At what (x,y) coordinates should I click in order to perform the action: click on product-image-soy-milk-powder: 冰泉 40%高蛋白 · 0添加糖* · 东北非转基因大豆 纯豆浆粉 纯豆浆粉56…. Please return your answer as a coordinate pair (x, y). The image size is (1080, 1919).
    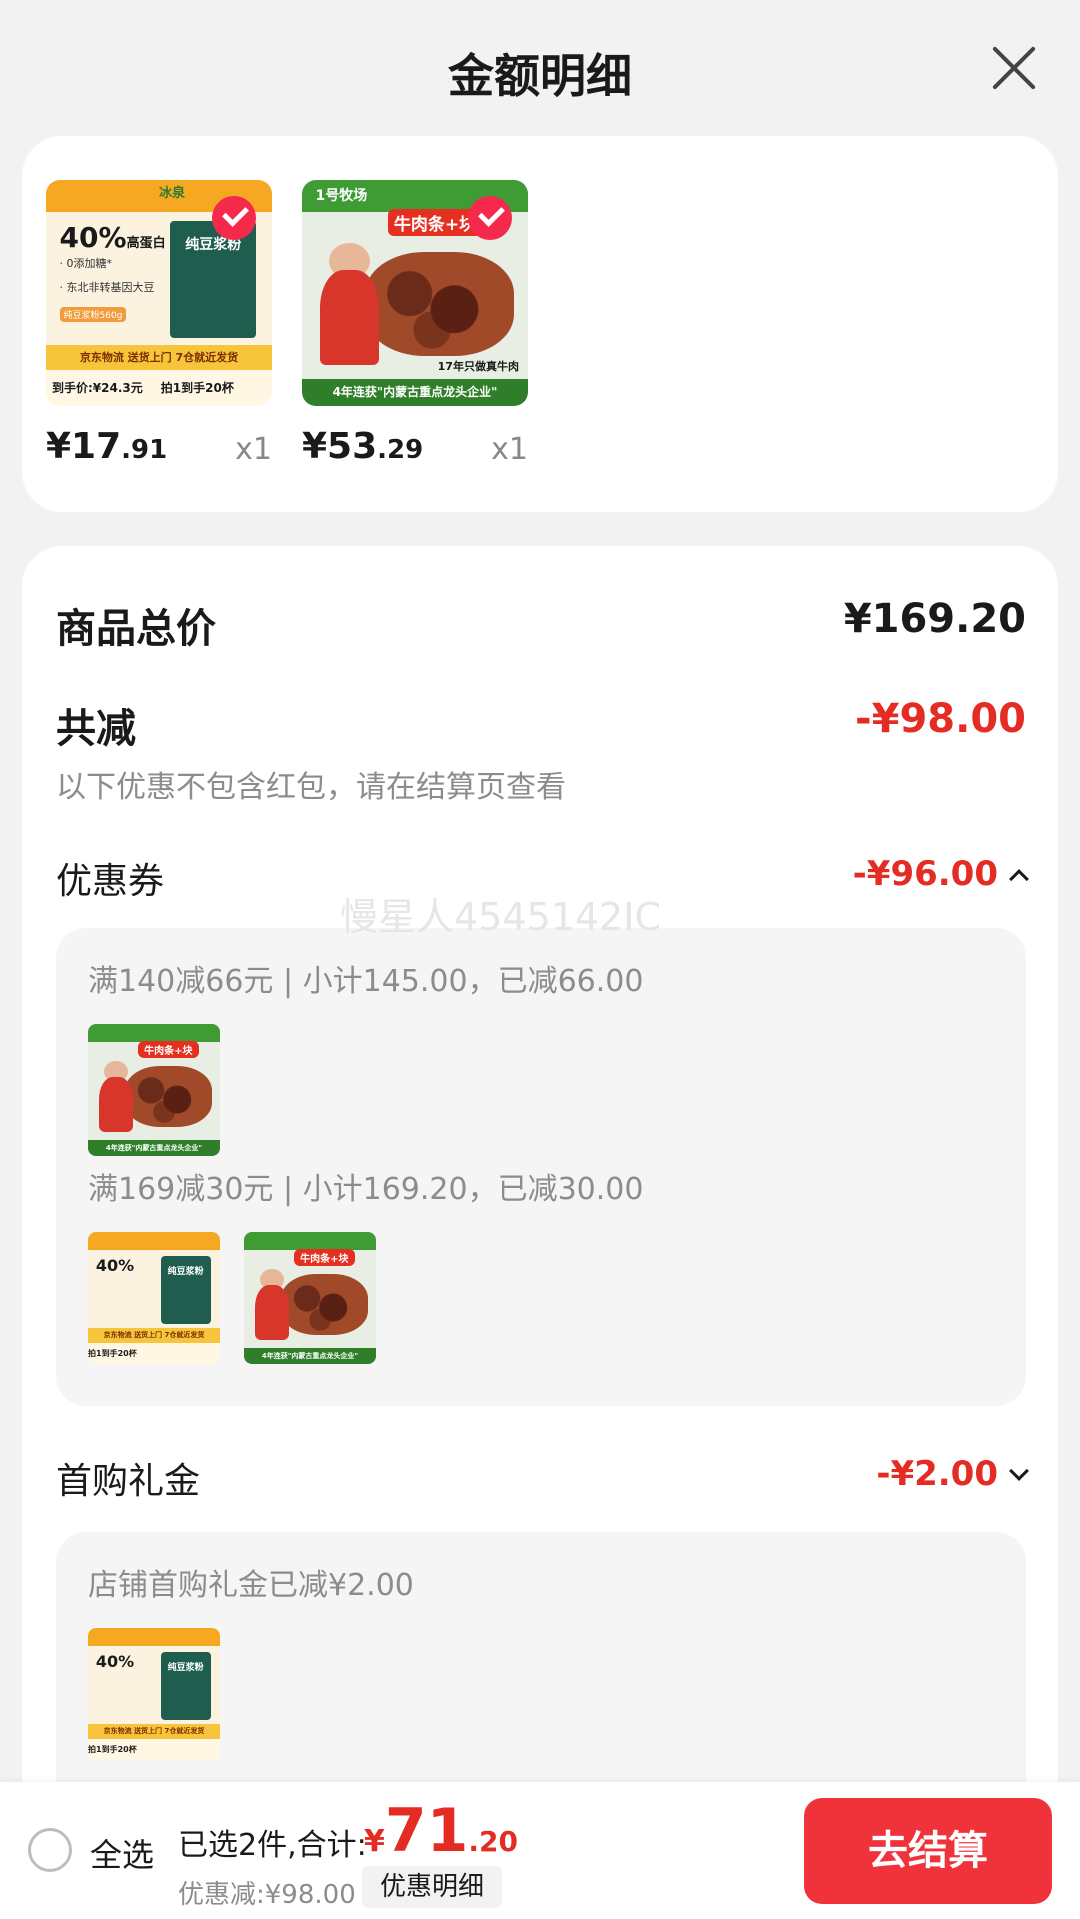
    Looking at the image, I should click on (159, 293).